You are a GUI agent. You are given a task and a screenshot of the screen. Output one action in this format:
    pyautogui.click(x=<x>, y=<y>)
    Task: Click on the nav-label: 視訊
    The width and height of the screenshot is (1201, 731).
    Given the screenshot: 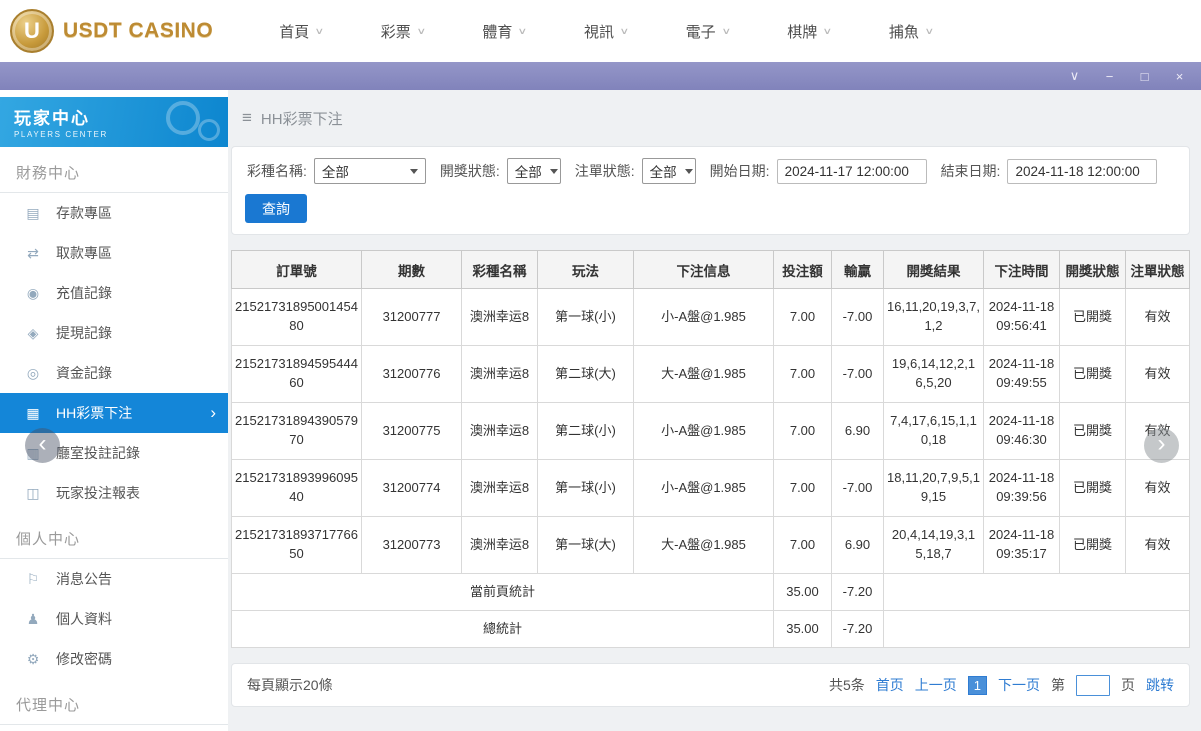 What is the action you would take?
    pyautogui.click(x=599, y=32)
    